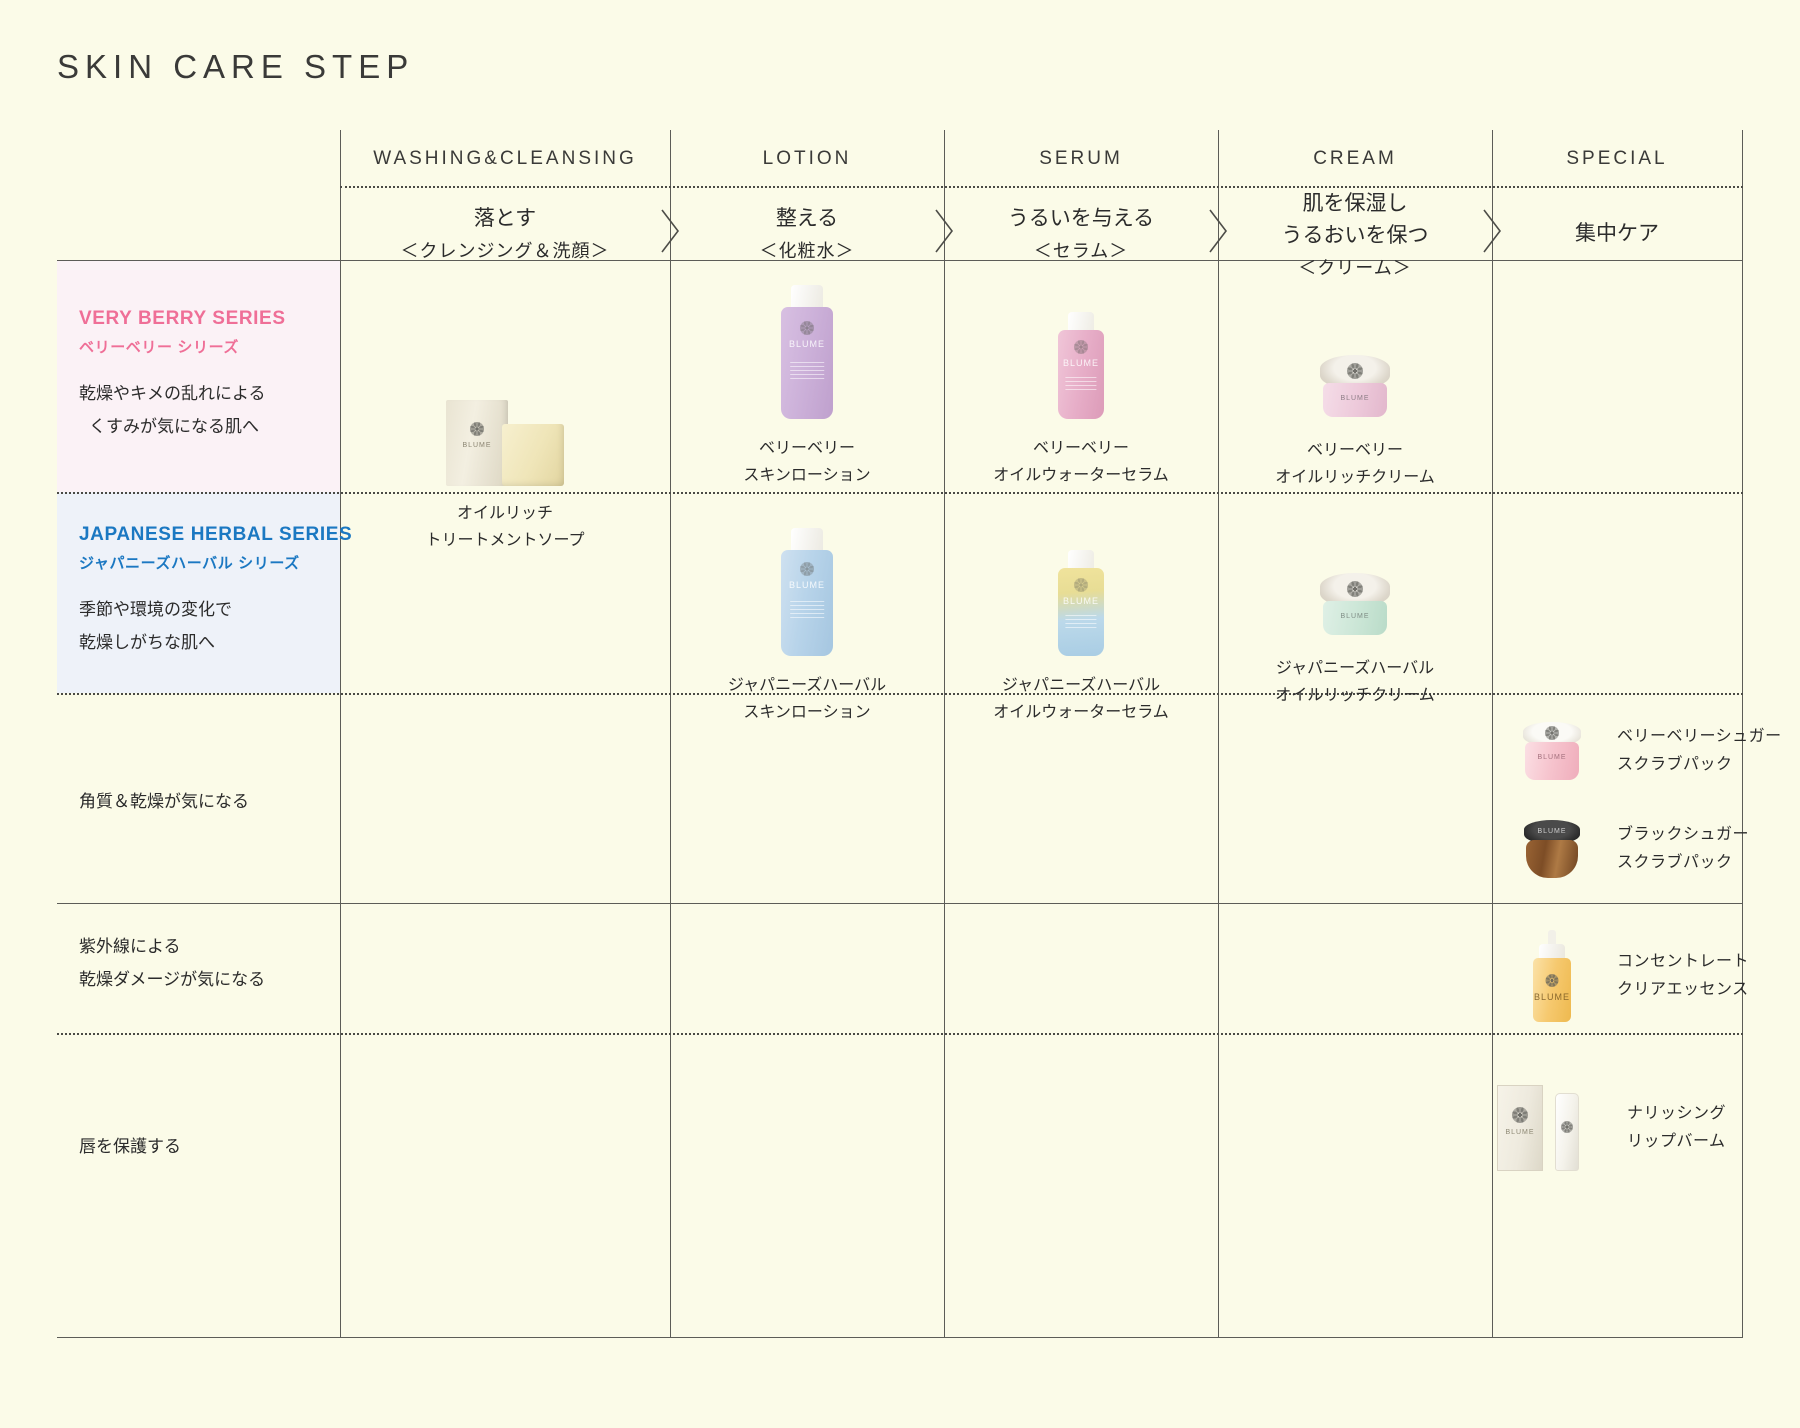  Describe the element at coordinates (1355, 387) in the screenshot. I see `cream-jar-product-icon: BLUME` at that location.